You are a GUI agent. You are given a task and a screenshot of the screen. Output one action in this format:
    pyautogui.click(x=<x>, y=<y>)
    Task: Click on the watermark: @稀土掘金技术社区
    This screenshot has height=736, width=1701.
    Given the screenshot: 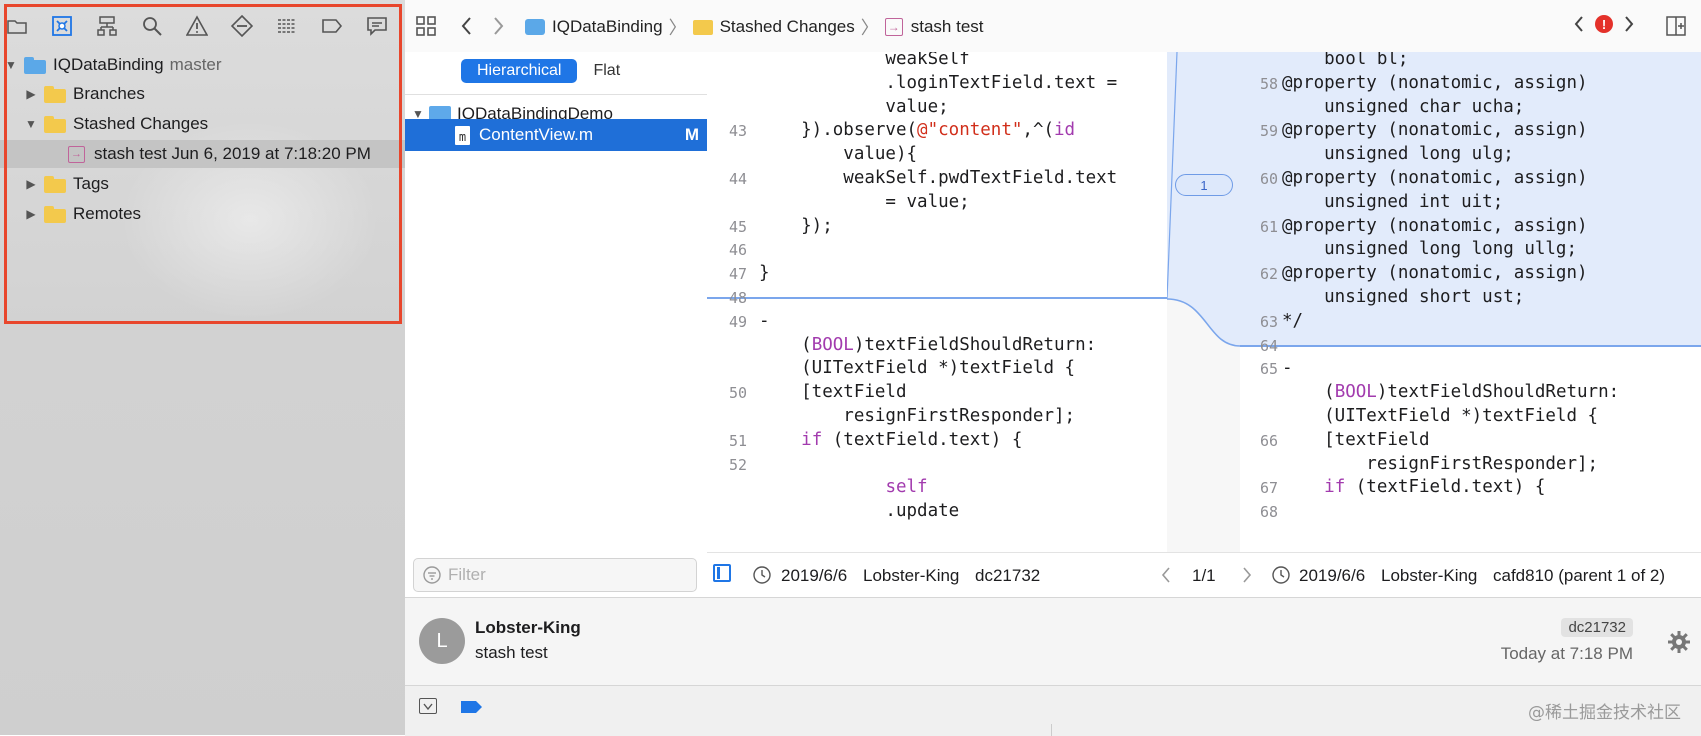 What is the action you would take?
    pyautogui.click(x=1604, y=713)
    